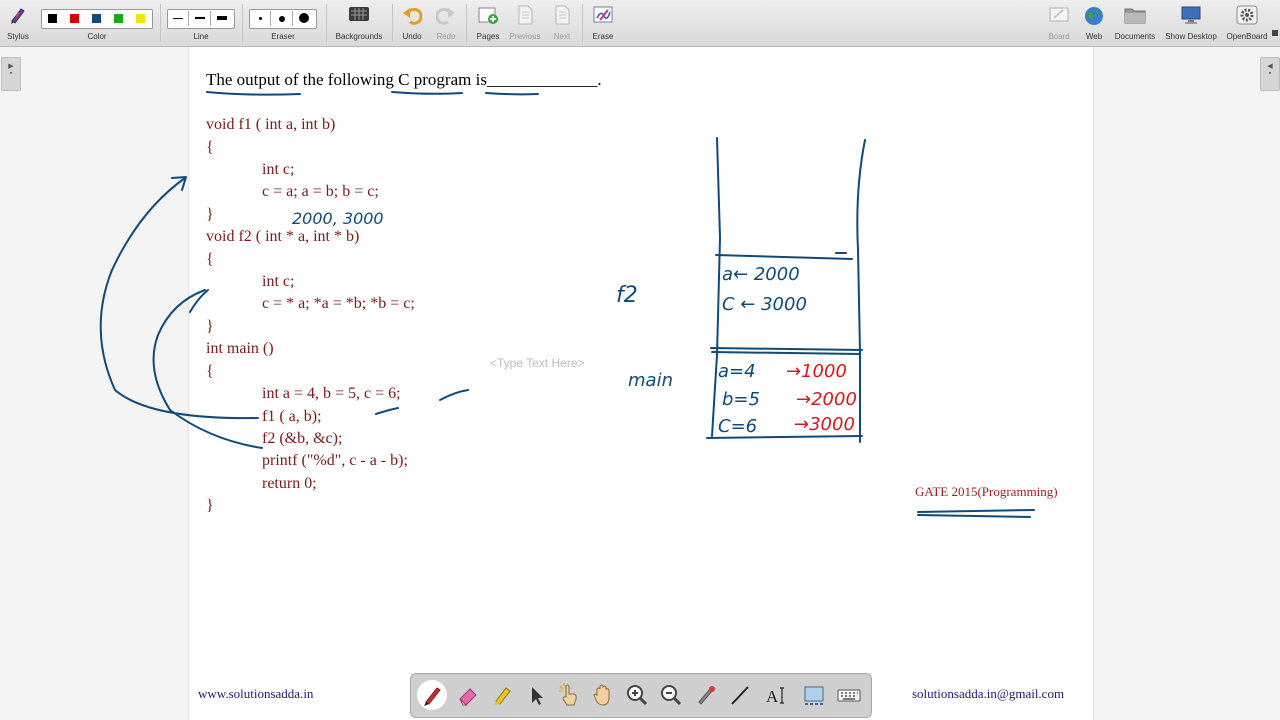 This screenshot has height=720, width=1280. What do you see at coordinates (338, 303) in the screenshot?
I see `code-line: c = * a; *a = *b; *b = c;` at bounding box center [338, 303].